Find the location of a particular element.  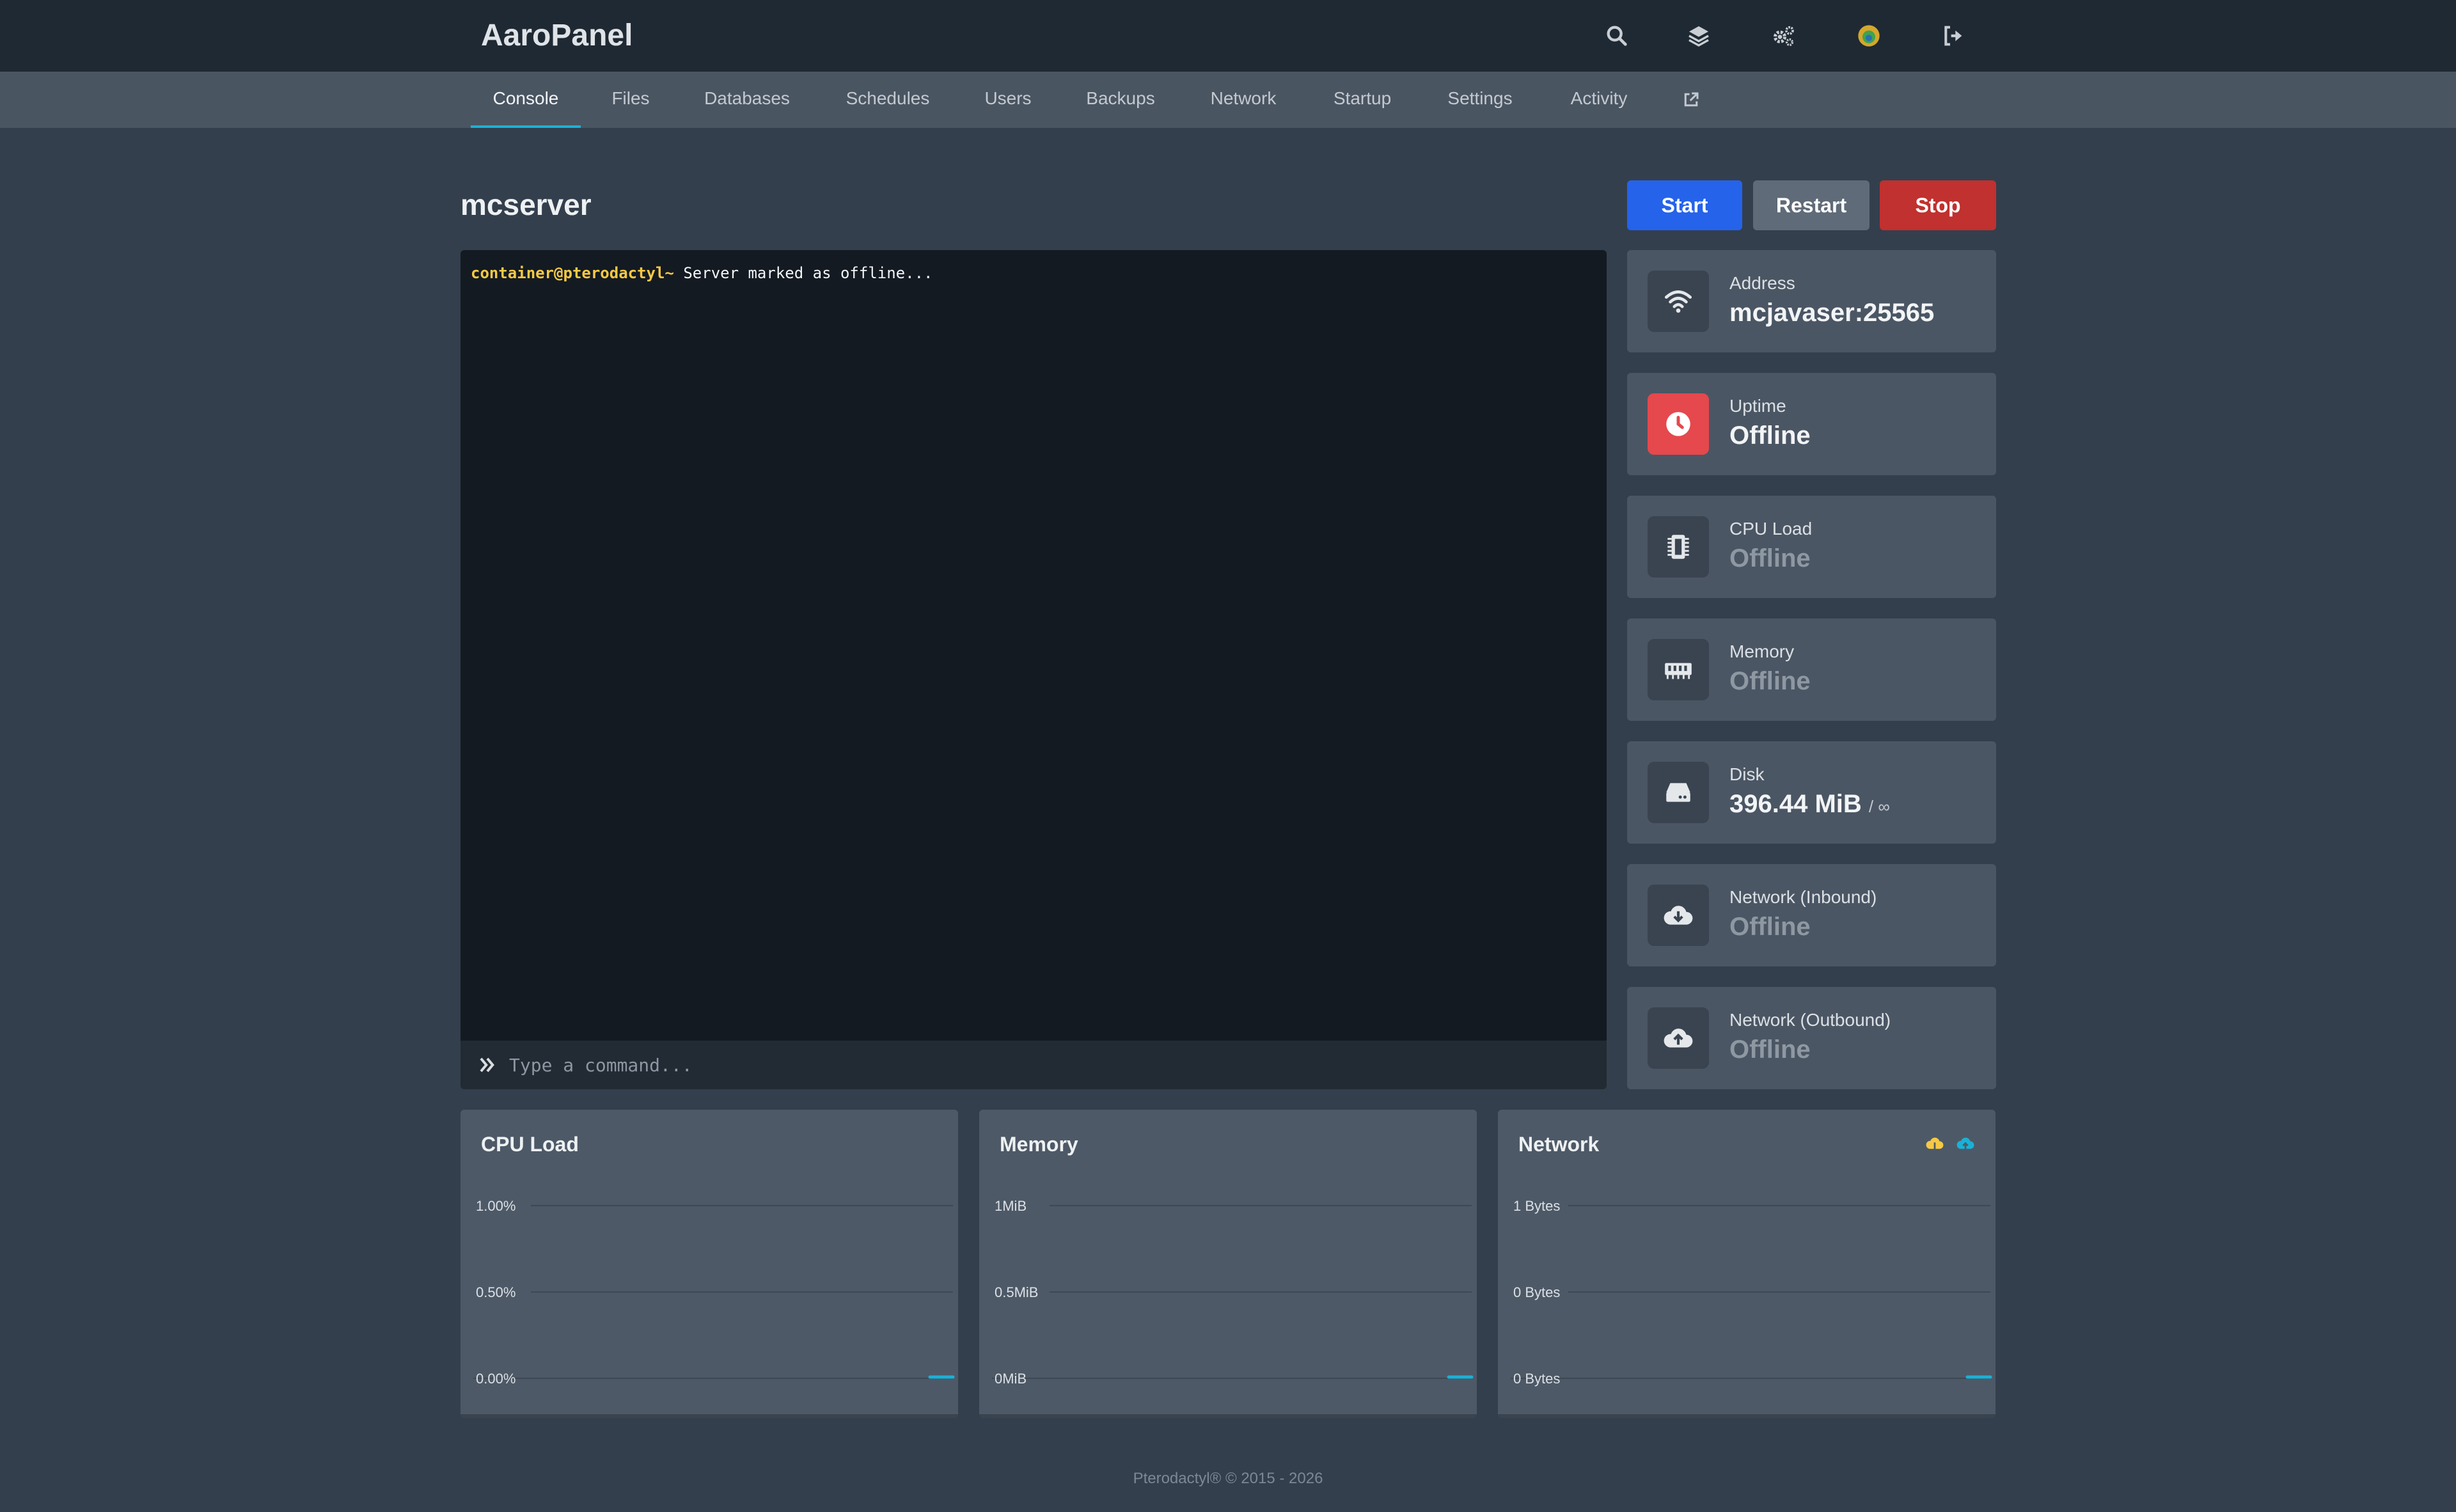

chevron-double-right-icon is located at coordinates (487, 1065).